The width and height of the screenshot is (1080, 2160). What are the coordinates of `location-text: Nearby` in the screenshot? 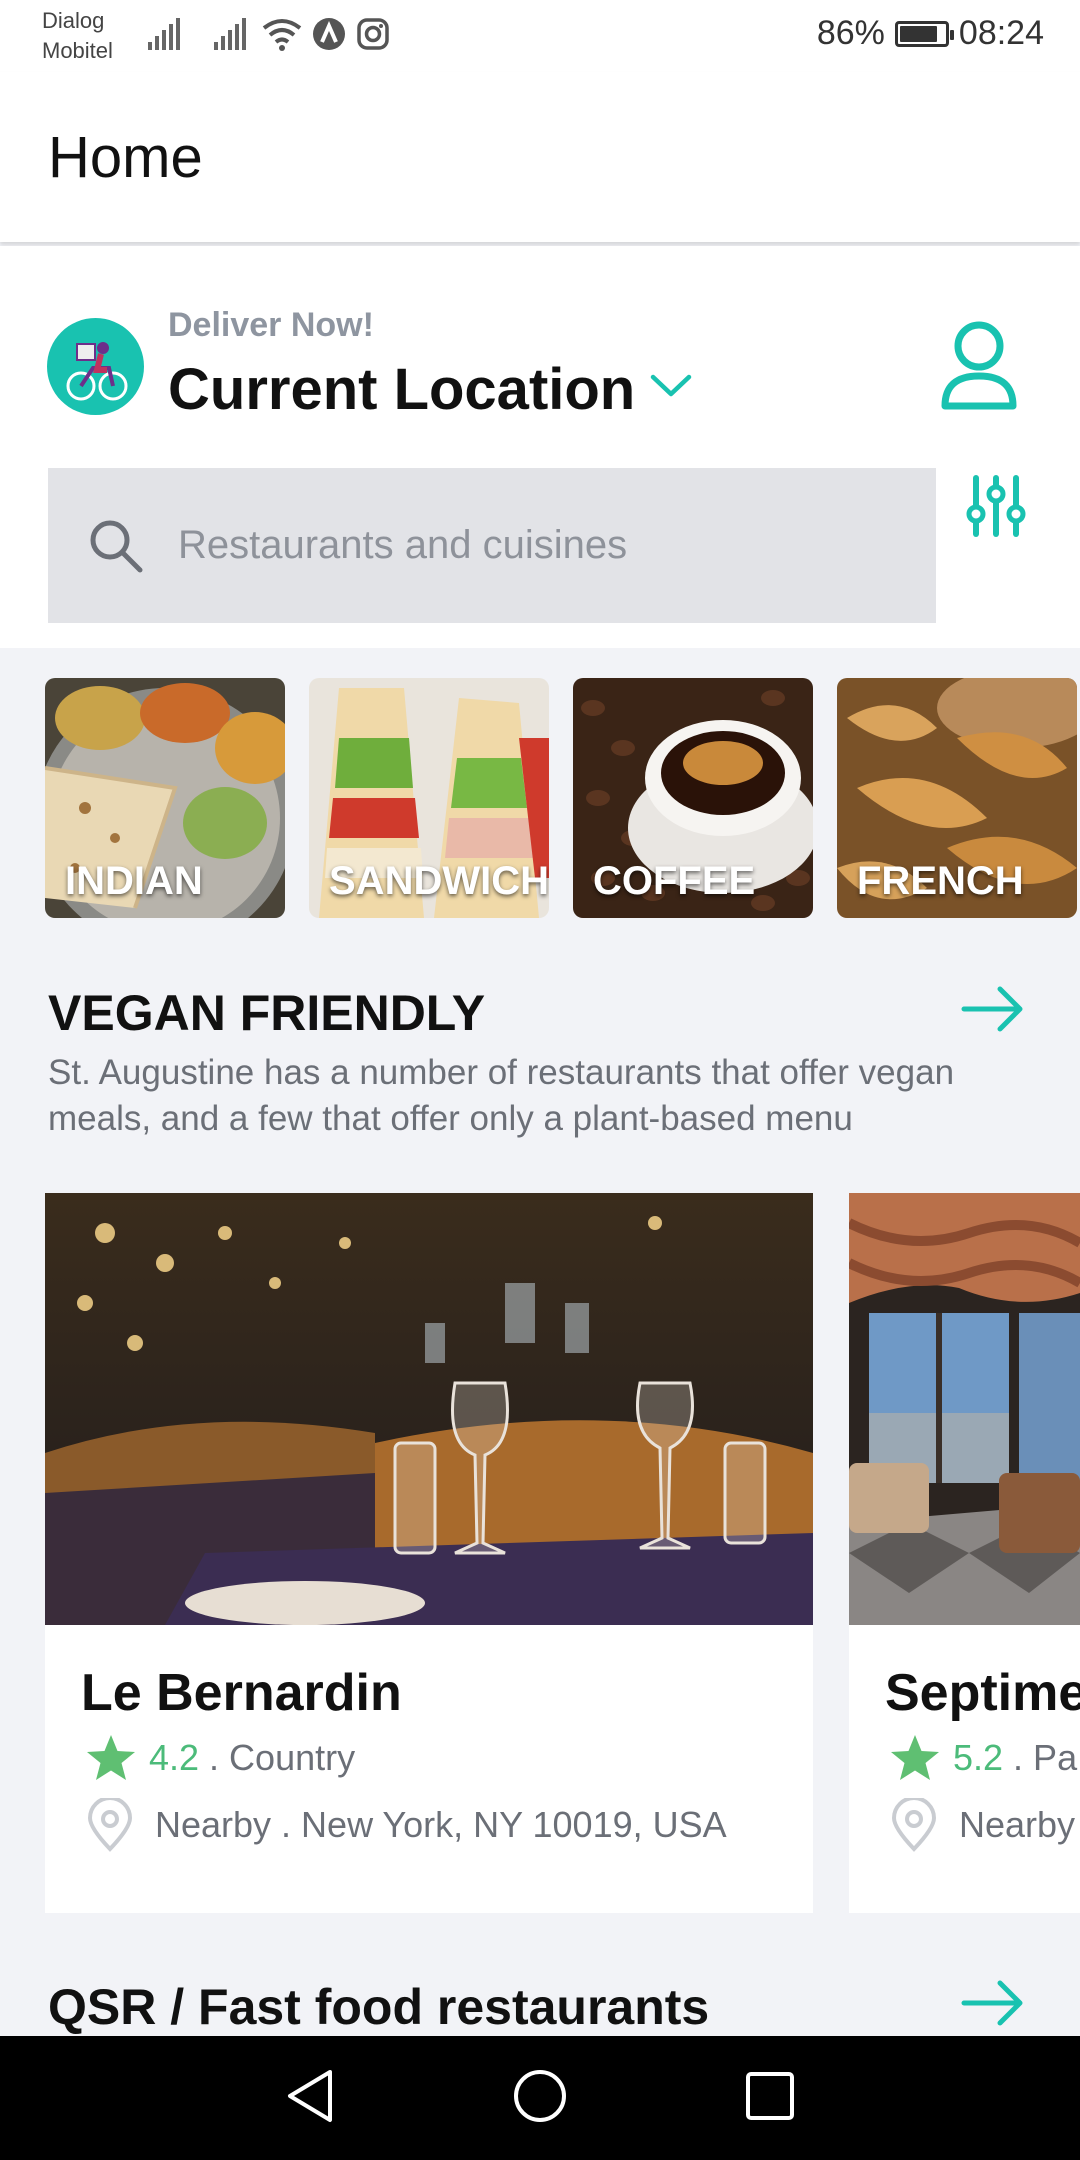 It's located at (1017, 1824).